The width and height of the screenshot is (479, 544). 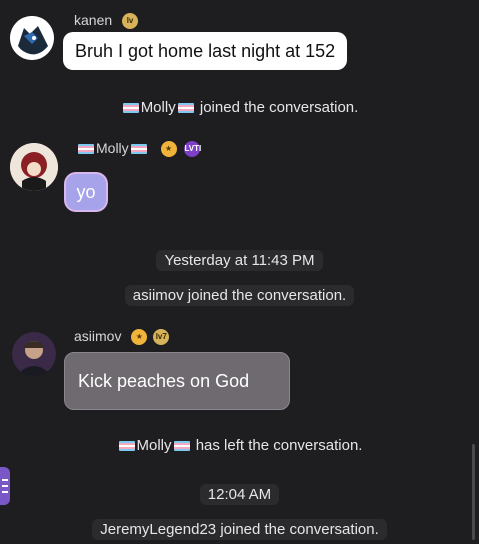 I want to click on timestamp: 12:04 AM, so click(x=239, y=494).